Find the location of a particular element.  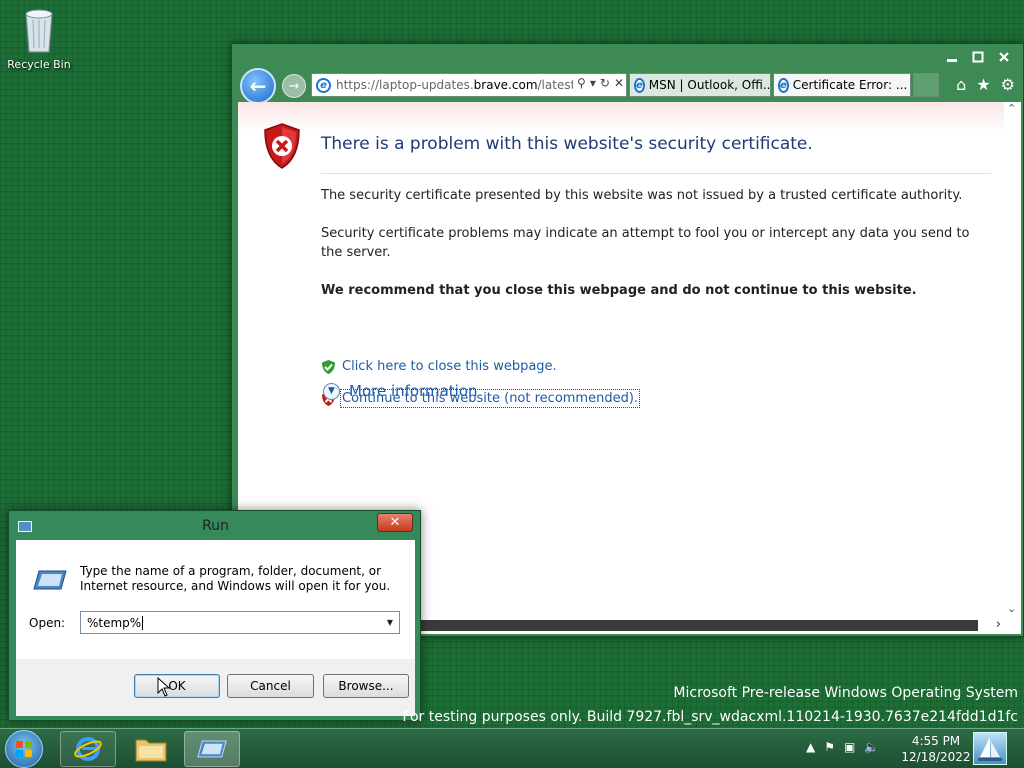

address-url-prefix: https://laptop-updates. is located at coordinates (405, 85).